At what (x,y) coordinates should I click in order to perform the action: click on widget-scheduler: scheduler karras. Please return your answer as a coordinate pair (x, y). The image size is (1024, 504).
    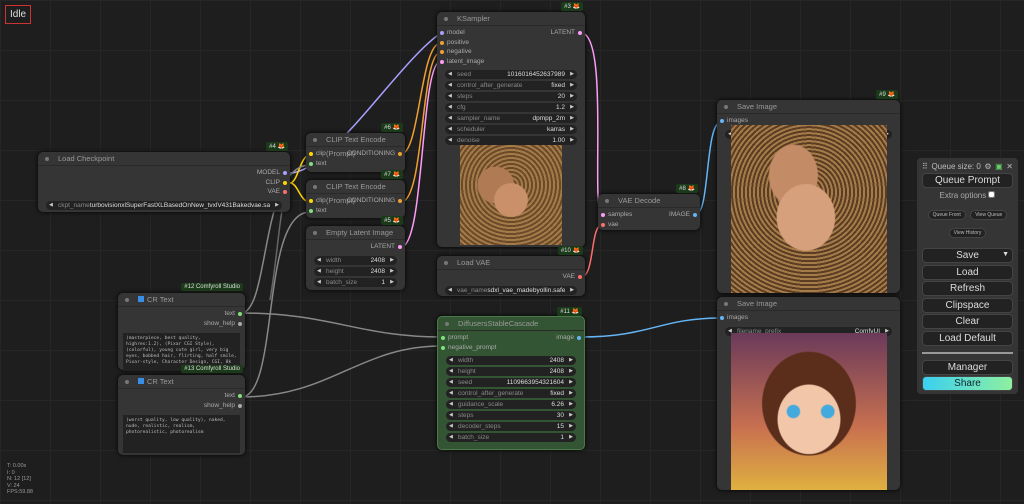
    Looking at the image, I should click on (511, 129).